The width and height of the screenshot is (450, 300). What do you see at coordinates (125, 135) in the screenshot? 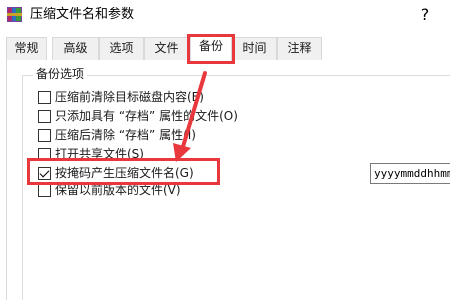
I see `option-label: 压缩后清除 “存档” 属性(I)` at bounding box center [125, 135].